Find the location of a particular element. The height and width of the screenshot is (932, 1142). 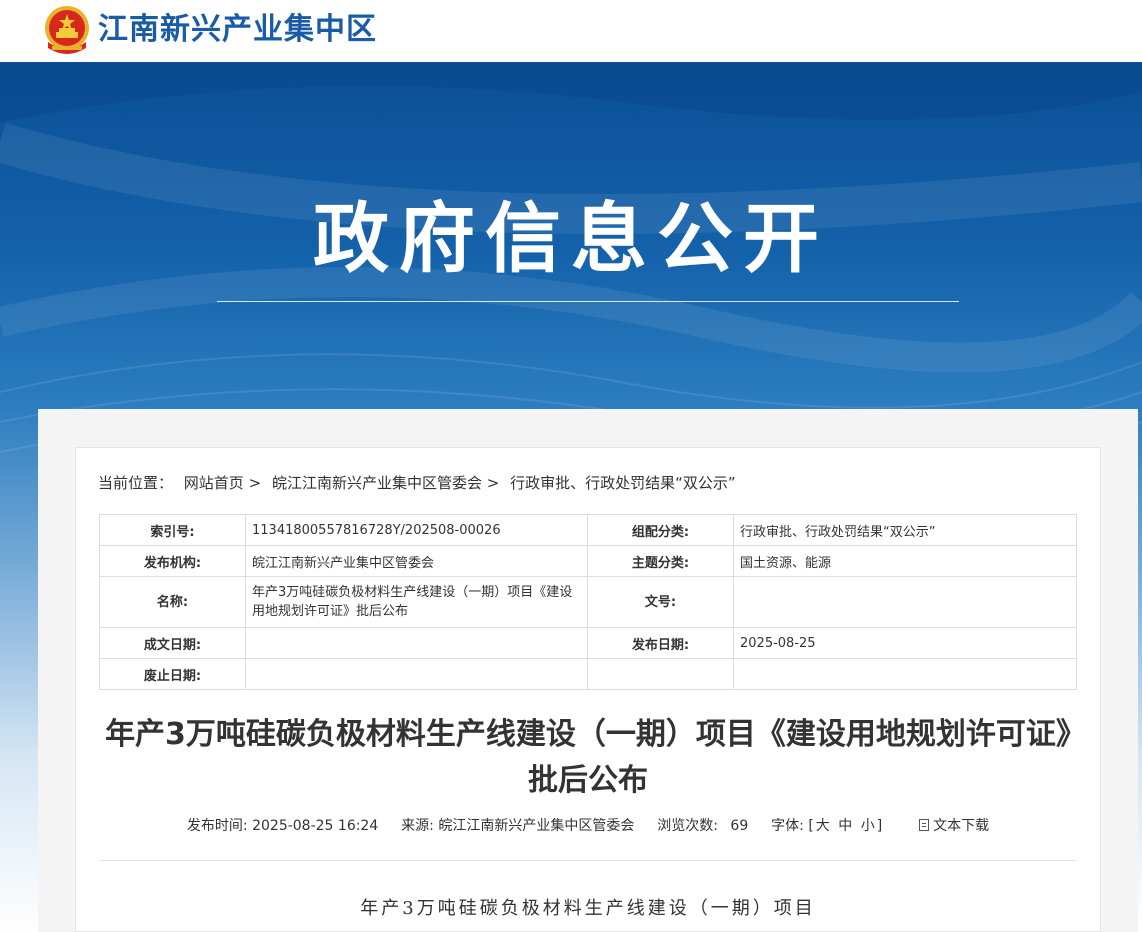

name-label: 名称: is located at coordinates (172, 602).